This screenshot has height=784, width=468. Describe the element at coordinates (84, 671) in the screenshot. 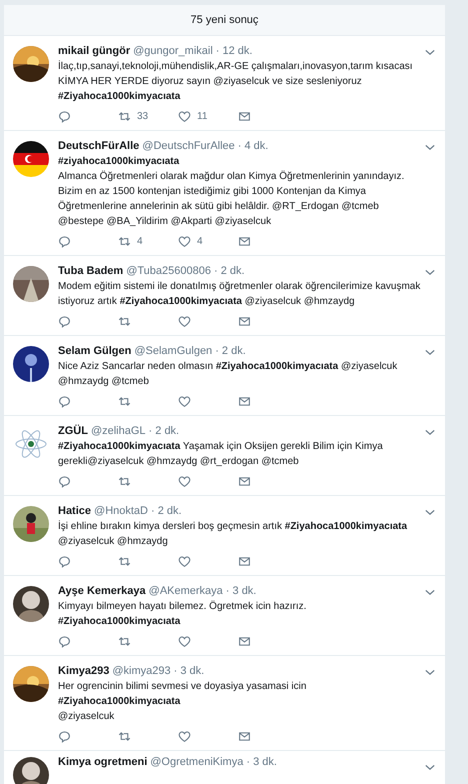

I see `user-name: Kimya293` at that location.